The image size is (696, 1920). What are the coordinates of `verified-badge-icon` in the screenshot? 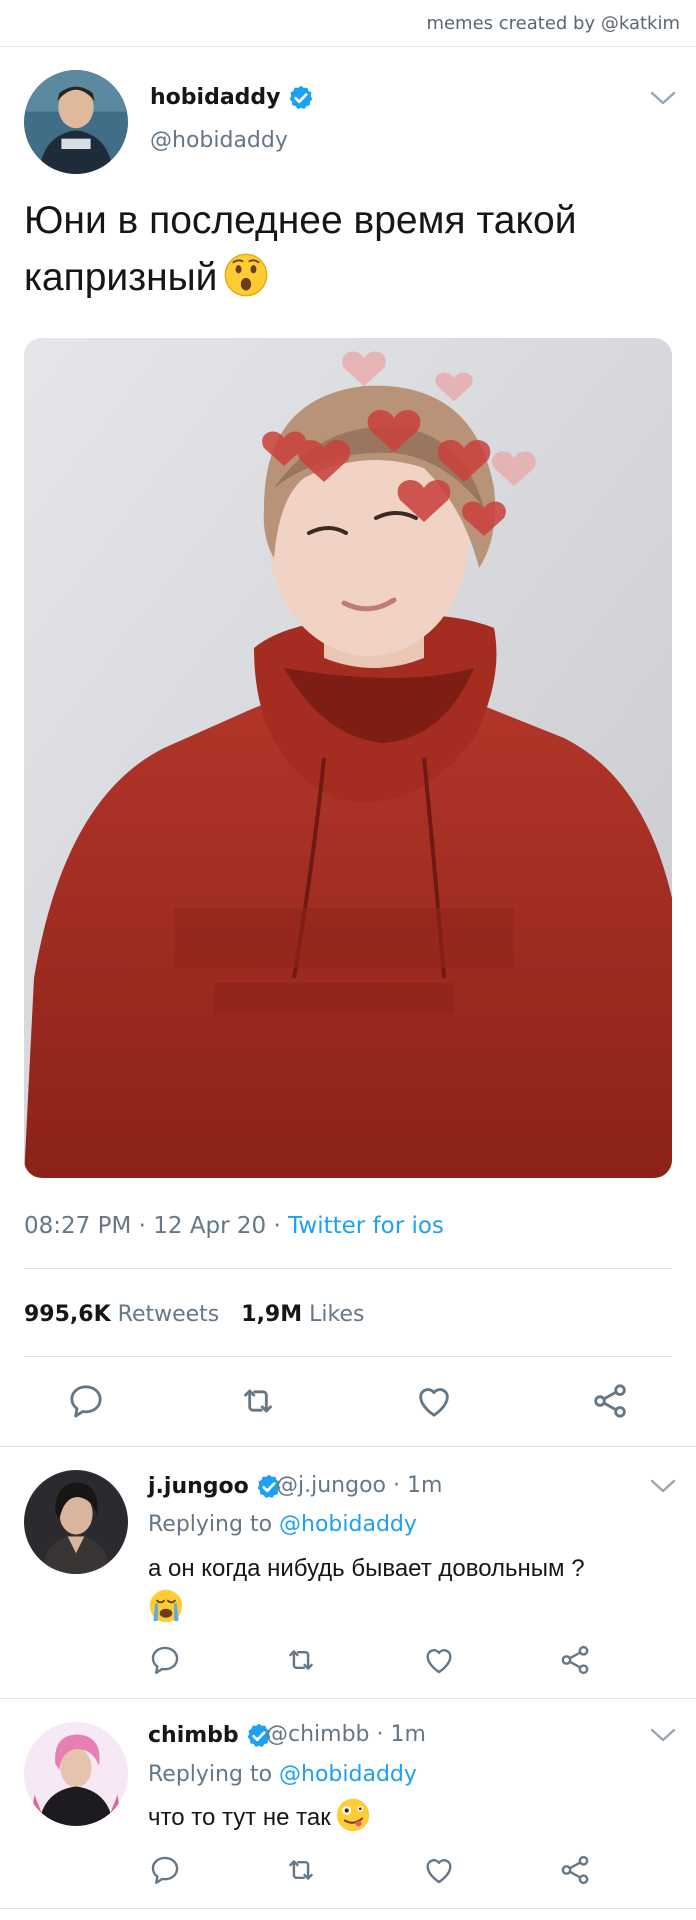 It's located at (301, 98).